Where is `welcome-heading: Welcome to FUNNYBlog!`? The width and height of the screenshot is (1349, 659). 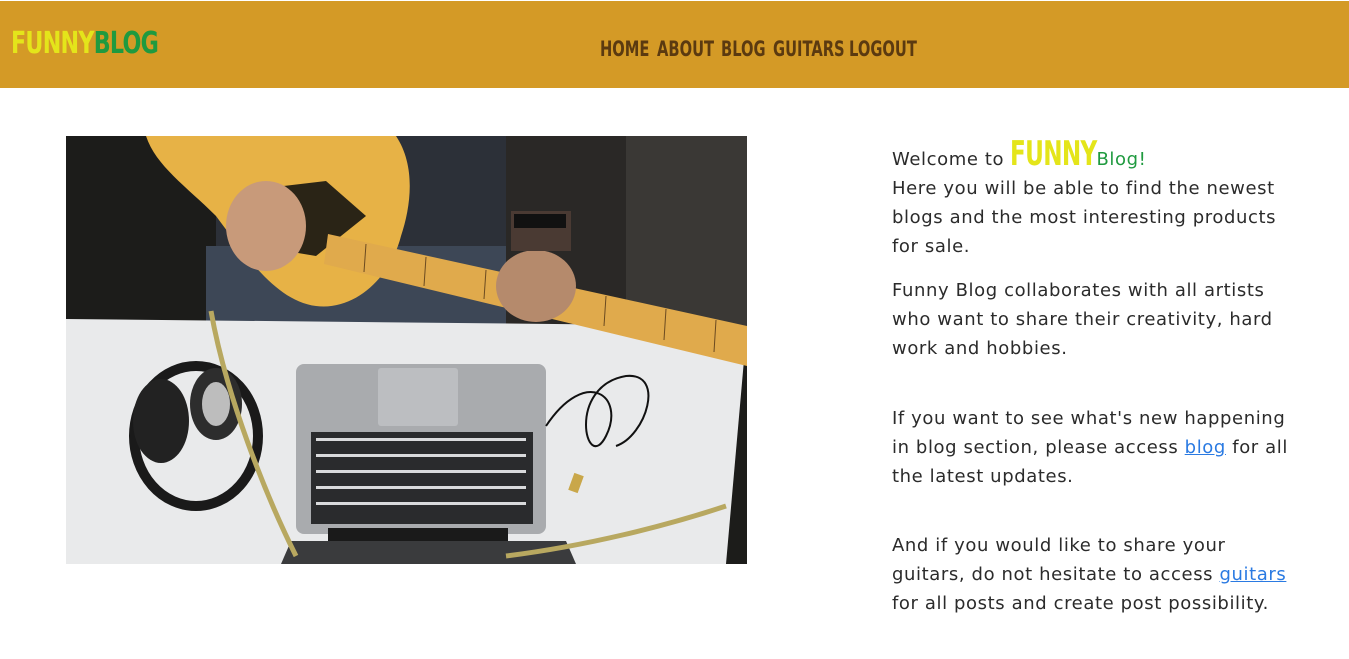 welcome-heading: Welcome to FUNNYBlog! is located at coordinates (1092, 154).